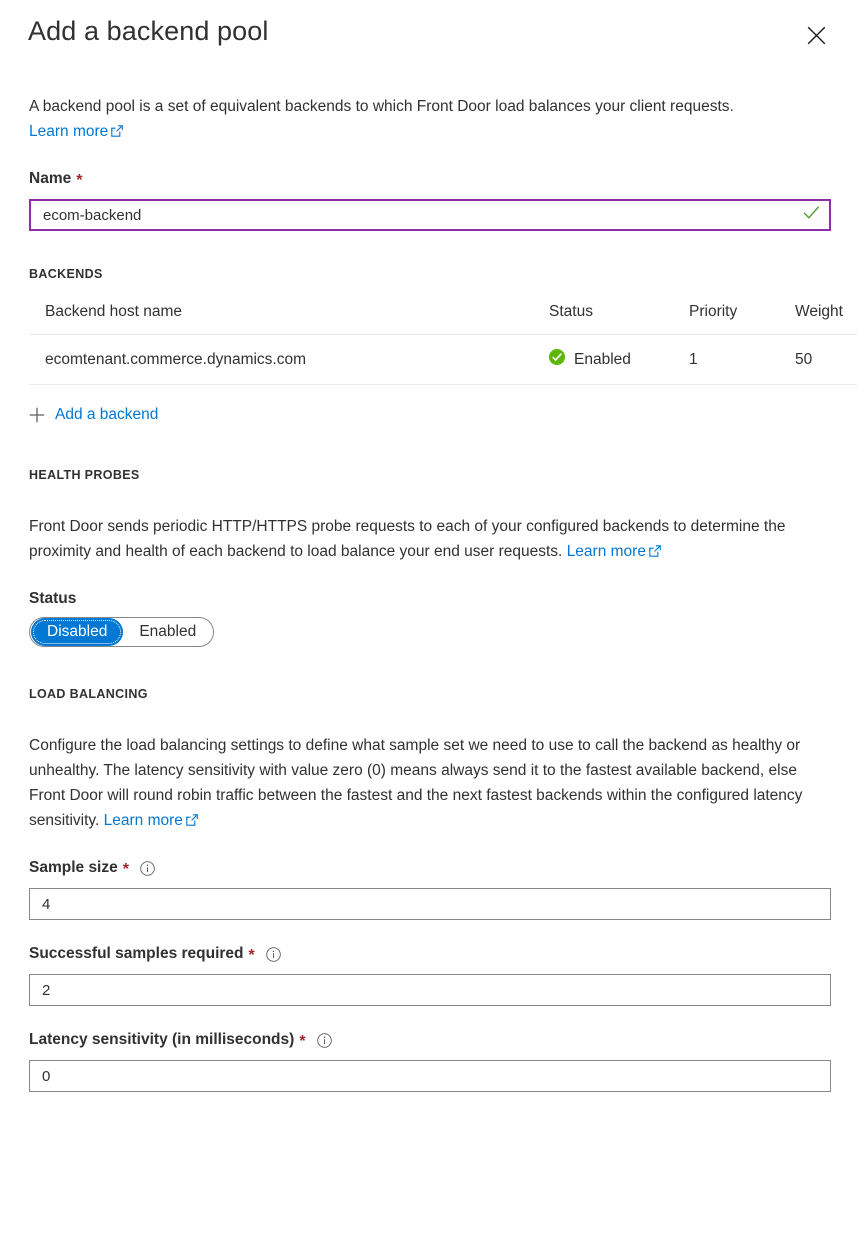  What do you see at coordinates (603, 316) in the screenshot?
I see `column-header-status: Status` at bounding box center [603, 316].